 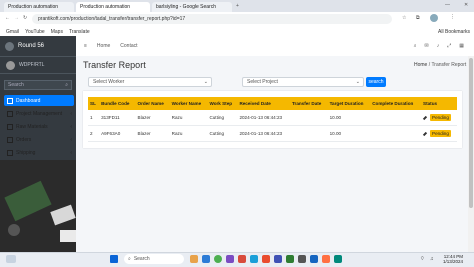 What do you see at coordinates (427, 46) in the screenshot?
I see `chat-icon: ✉` at bounding box center [427, 46].